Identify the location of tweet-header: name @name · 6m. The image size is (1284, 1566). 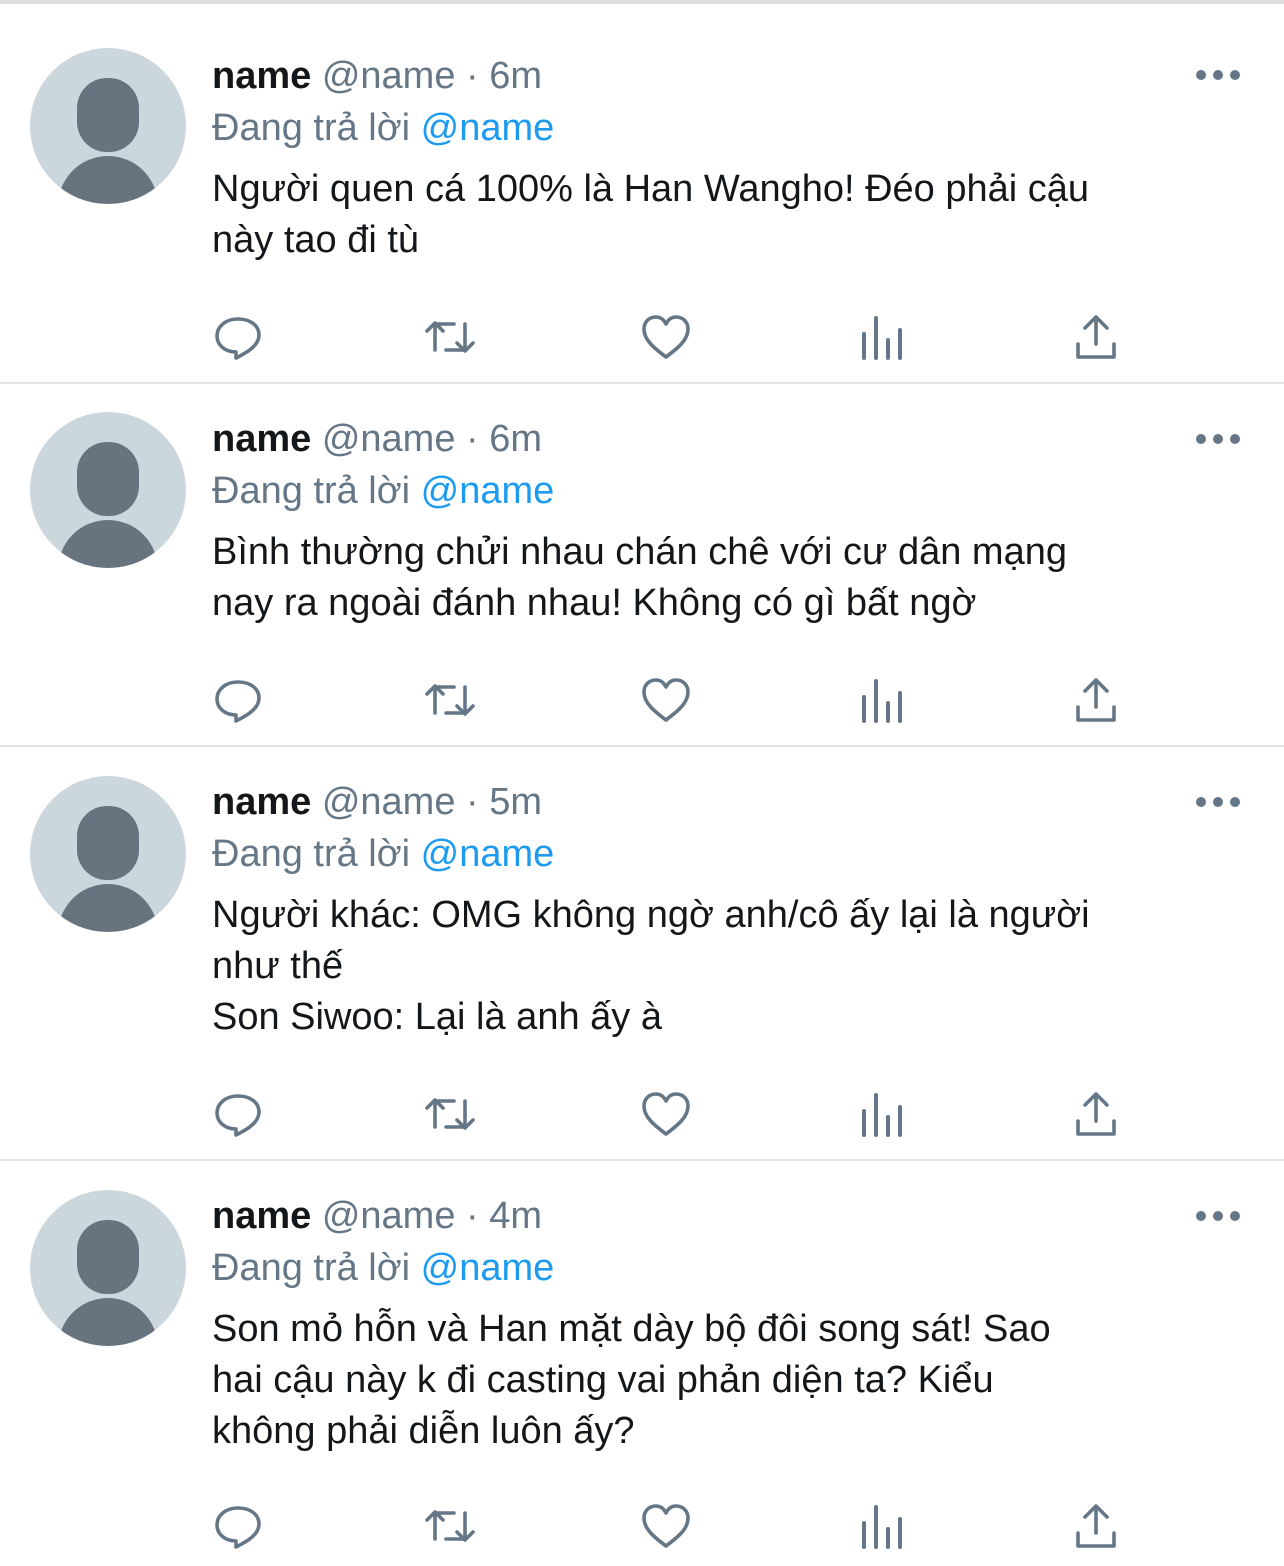
(728, 439).